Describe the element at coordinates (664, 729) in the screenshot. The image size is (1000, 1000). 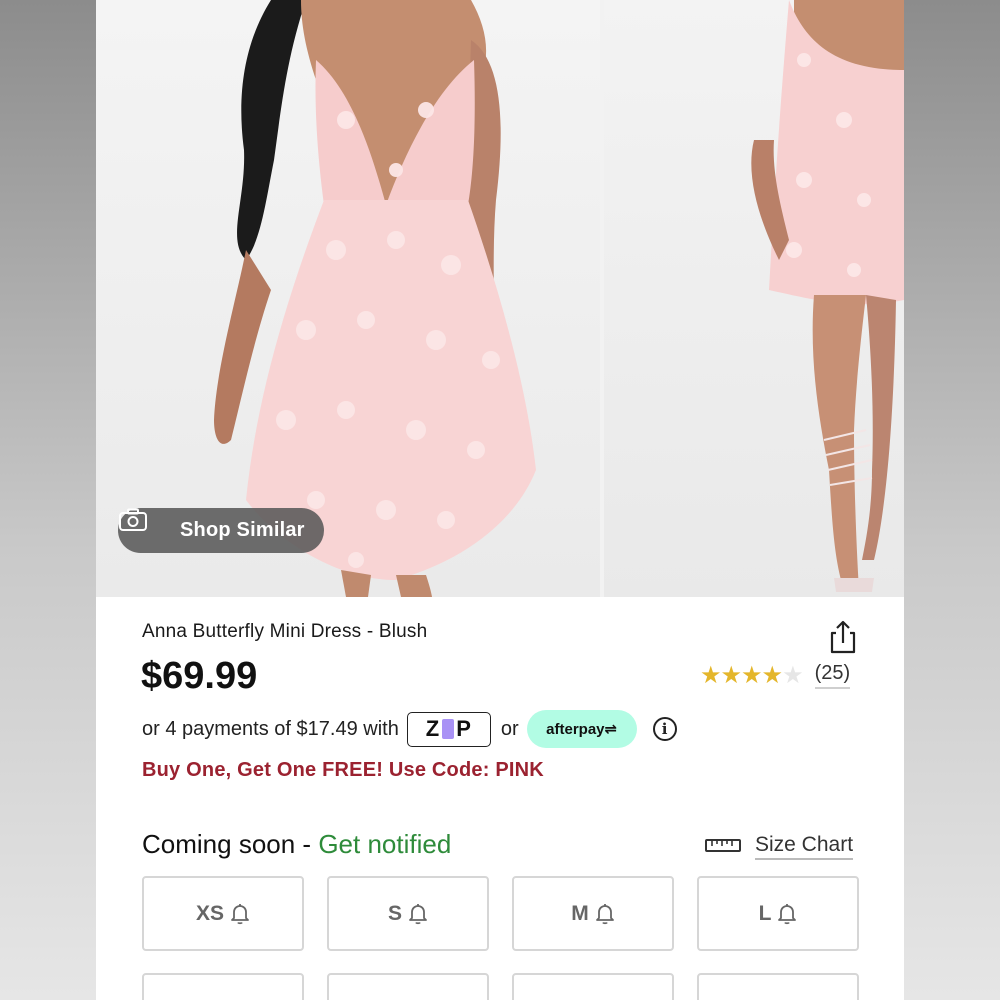
I see `info-icon: i` at that location.